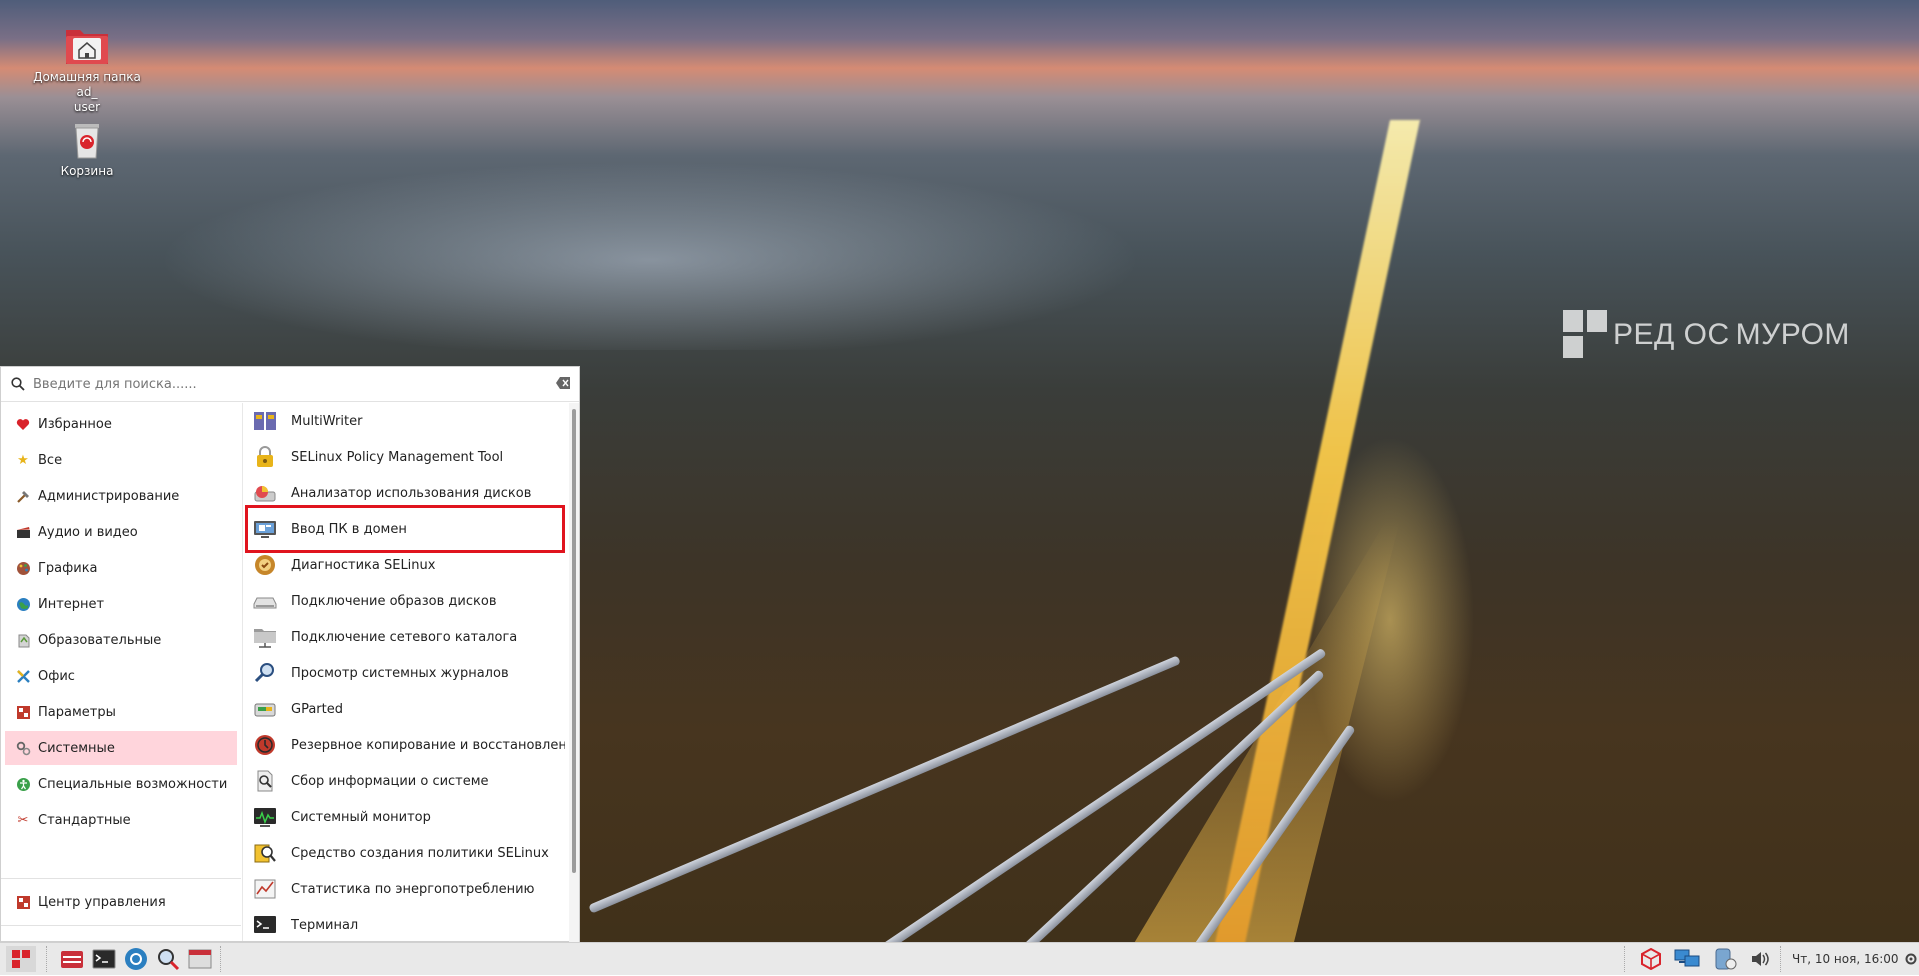  I want to click on app-network-folder-mount: Подключение сетевого каталога, so click(405, 637).